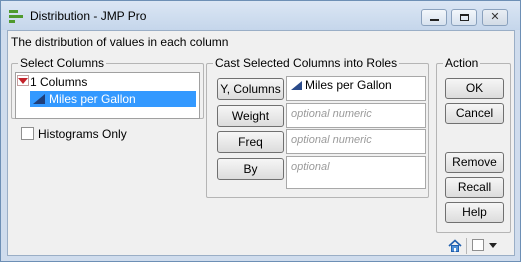  I want to click on column-item-label: Miles per Gallon, so click(92, 99).